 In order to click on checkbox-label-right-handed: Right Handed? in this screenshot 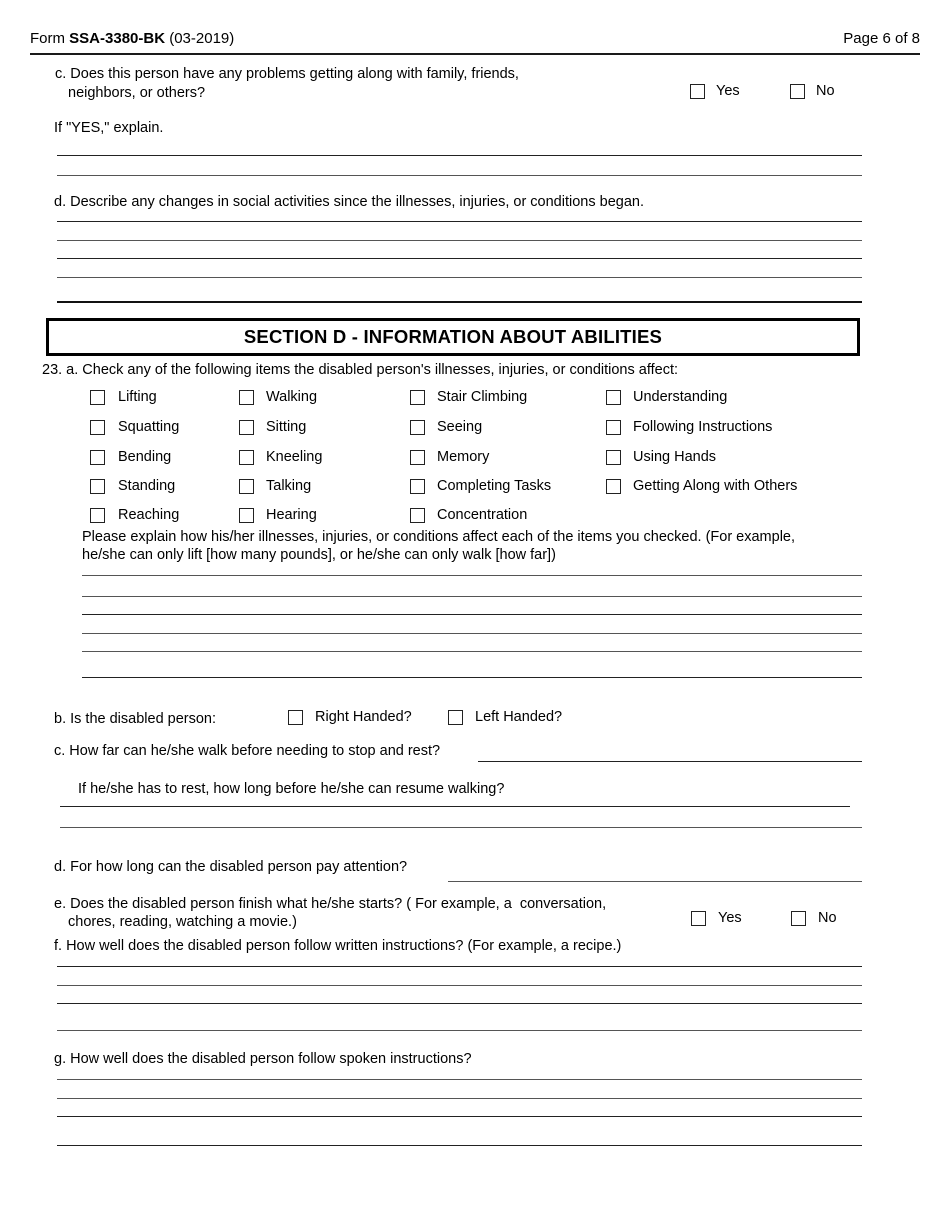, I will do `click(363, 717)`.